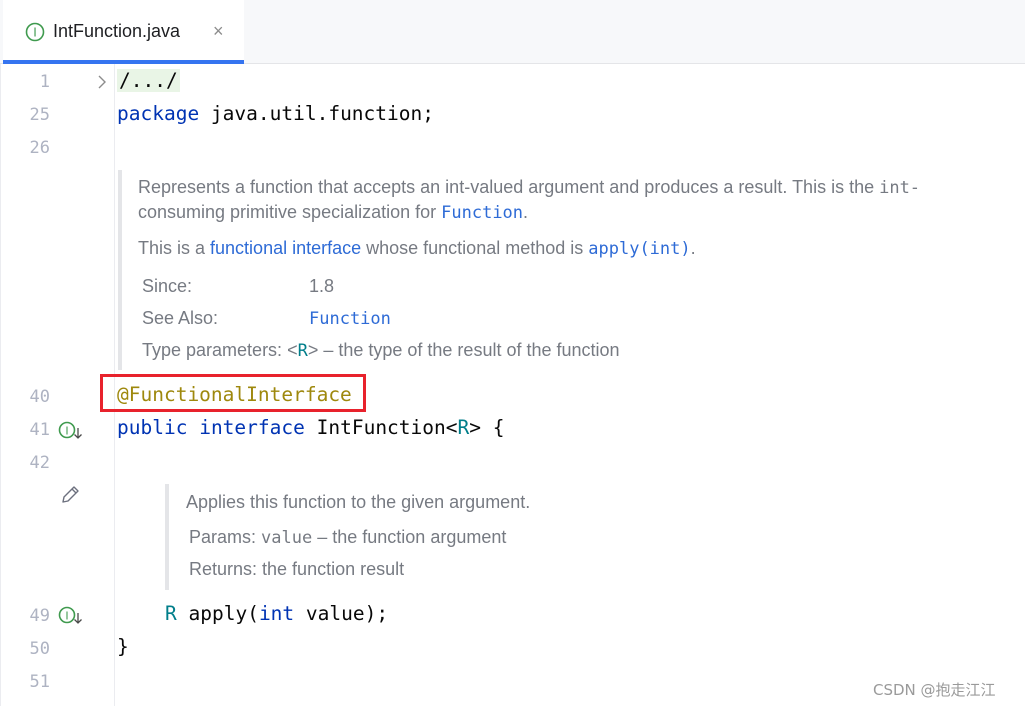  I want to click on keyword-package: package, so click(158, 113).